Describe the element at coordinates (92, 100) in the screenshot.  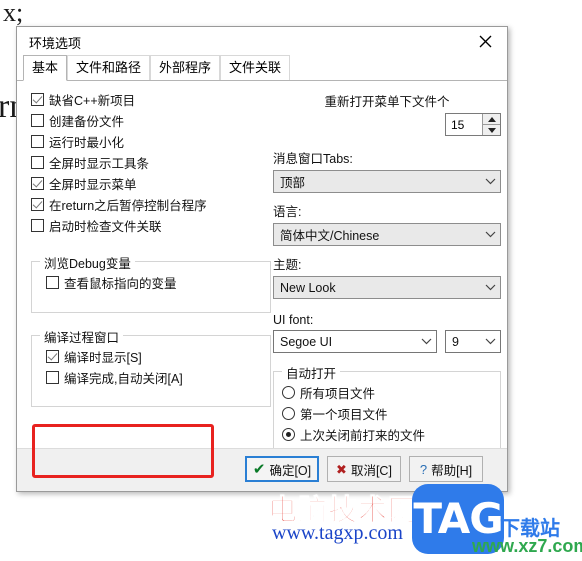
I see `checkbox-label: 缺省C++新项目` at that location.